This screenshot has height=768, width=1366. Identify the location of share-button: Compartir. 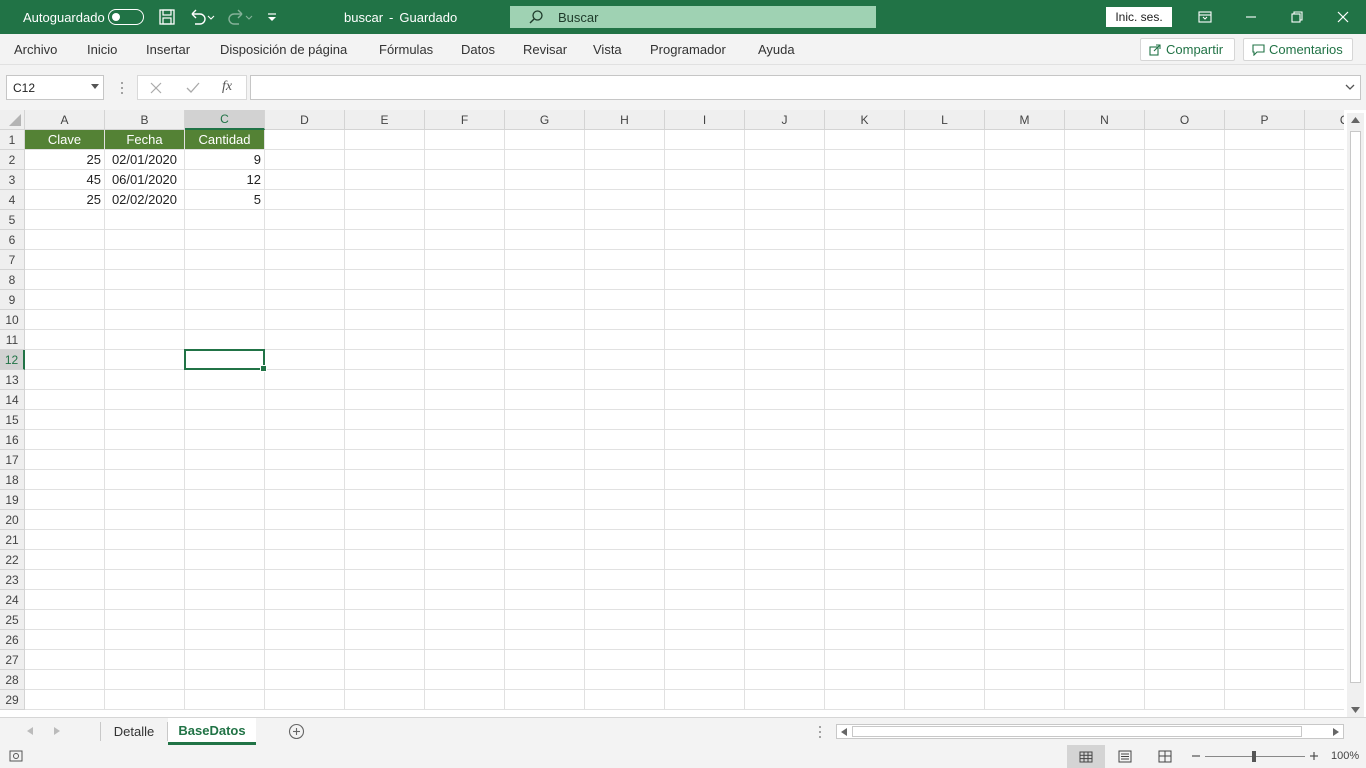
(1187, 49).